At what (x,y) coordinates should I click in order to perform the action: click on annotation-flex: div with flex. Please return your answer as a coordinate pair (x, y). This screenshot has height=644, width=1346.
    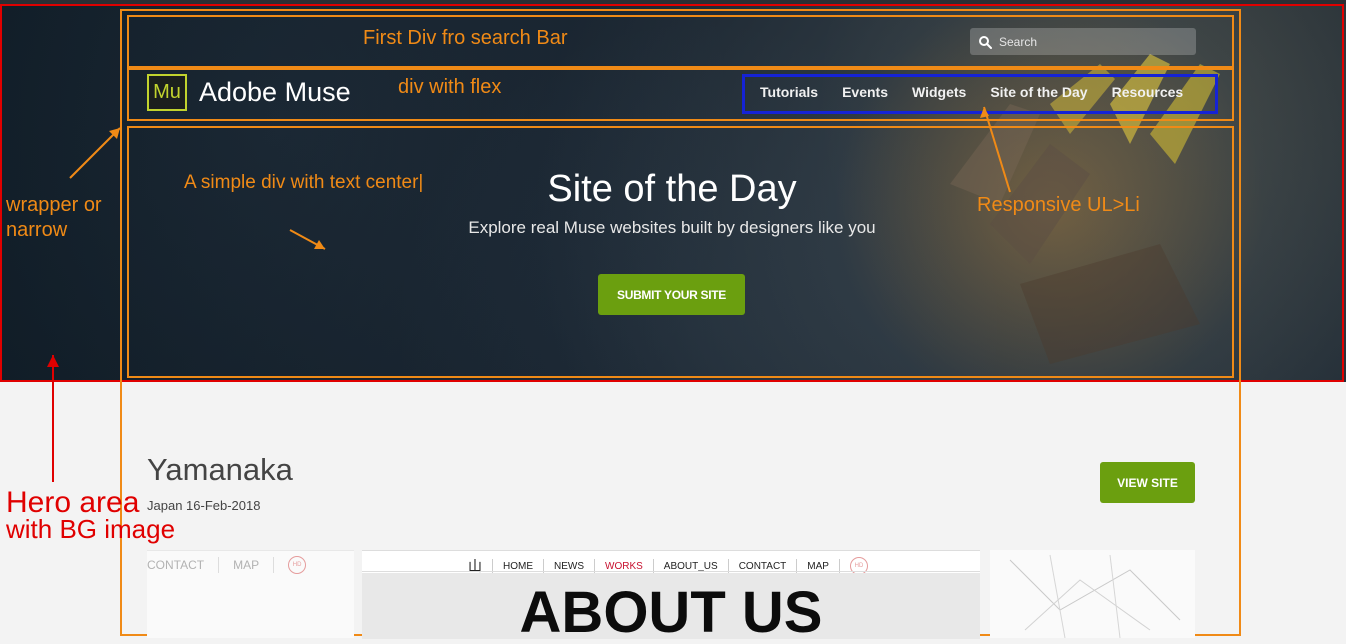
    Looking at the image, I should click on (450, 87).